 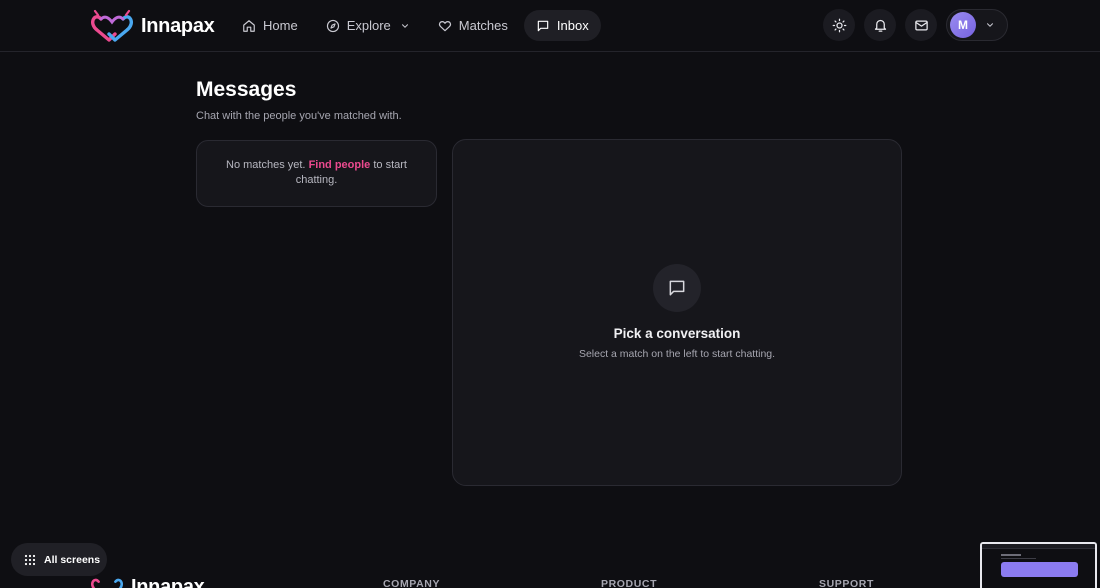 What do you see at coordinates (977, 25) in the screenshot?
I see `profile-menu-button: M` at bounding box center [977, 25].